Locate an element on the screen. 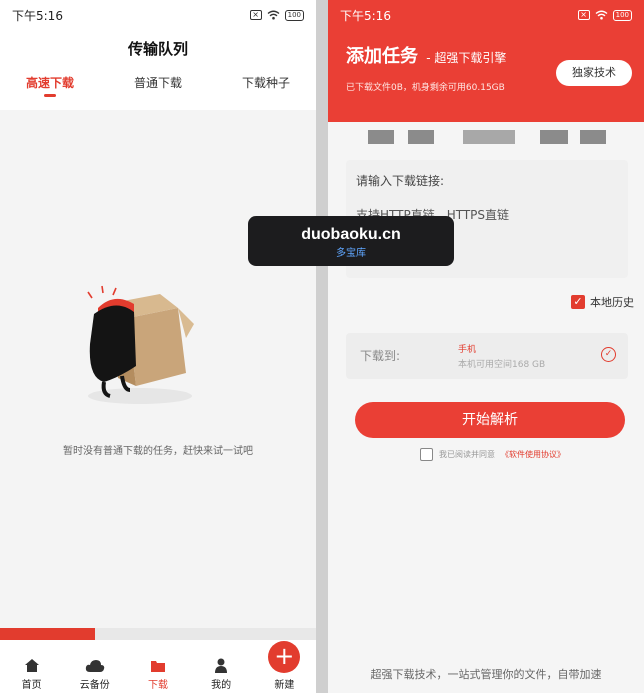 This screenshot has height=693, width=644. title-subtitle: - 超强下载引擎 is located at coordinates (466, 58).